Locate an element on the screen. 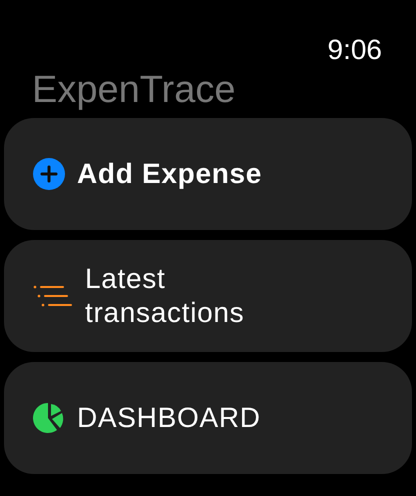 This screenshot has width=416, height=496. status-time: 9:06 is located at coordinates (355, 50).